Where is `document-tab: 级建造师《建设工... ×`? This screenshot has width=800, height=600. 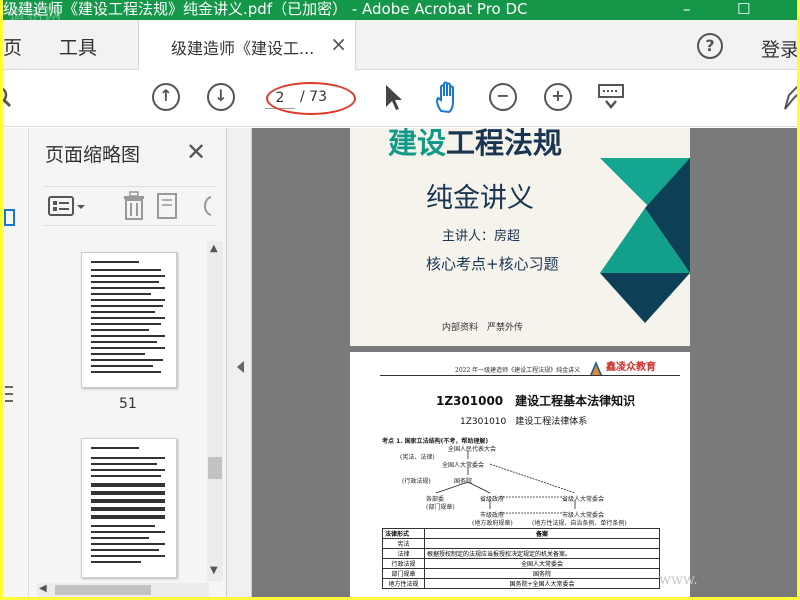 document-tab: 级建造师《建设工... × is located at coordinates (247, 45).